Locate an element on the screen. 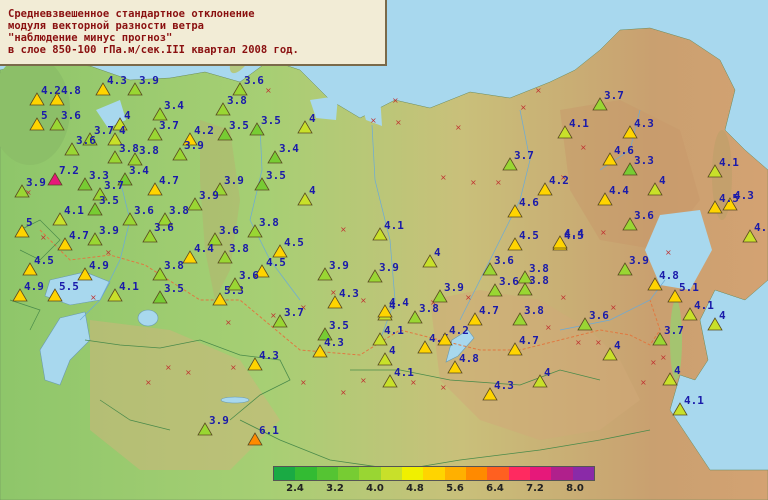 The image size is (768, 500). legend-tick-labels: 2.4 3.2 4.0 4.8 5.6 6.4 7.2 8.0 is located at coordinates (434, 488).